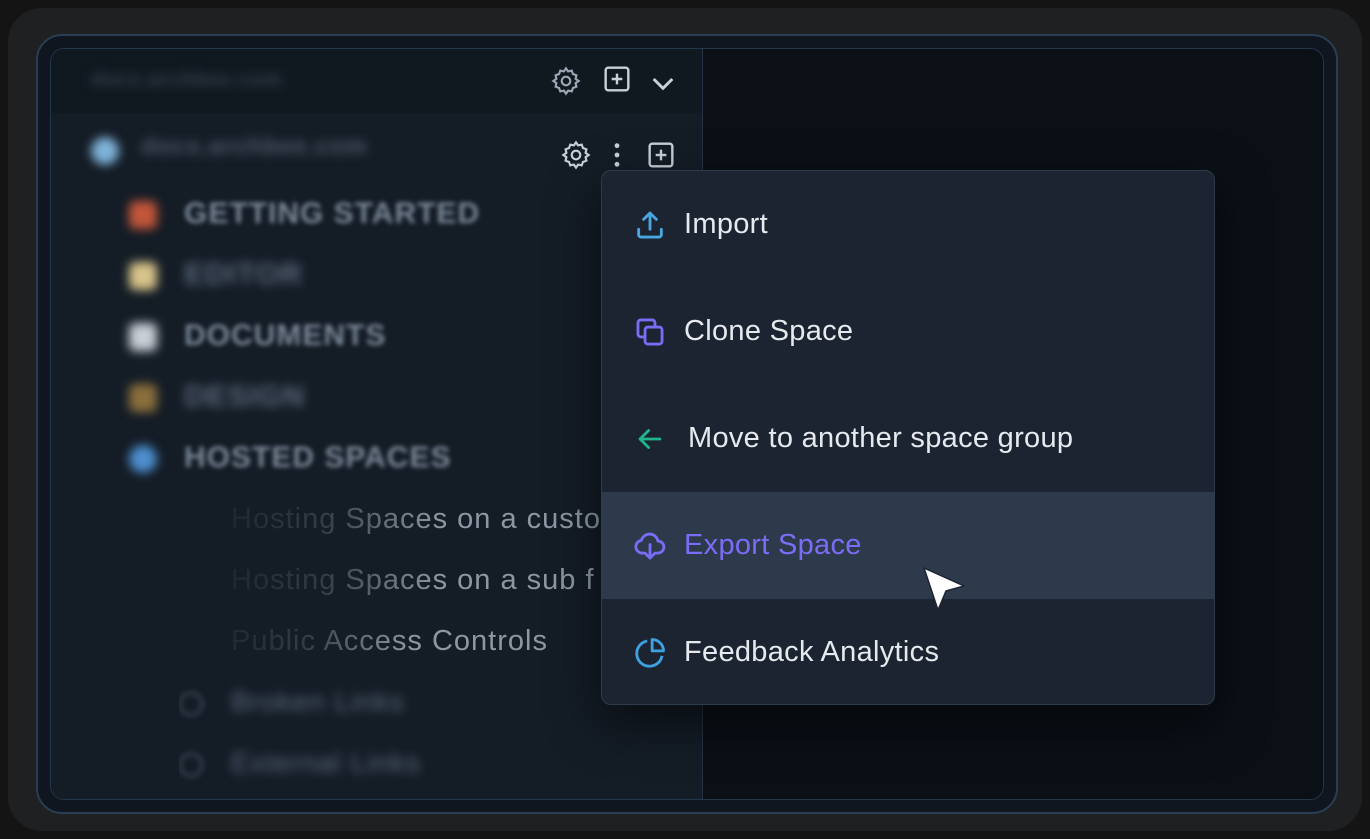 The image size is (1370, 839). What do you see at coordinates (650, 546) in the screenshot?
I see `cloud-download-icon` at bounding box center [650, 546].